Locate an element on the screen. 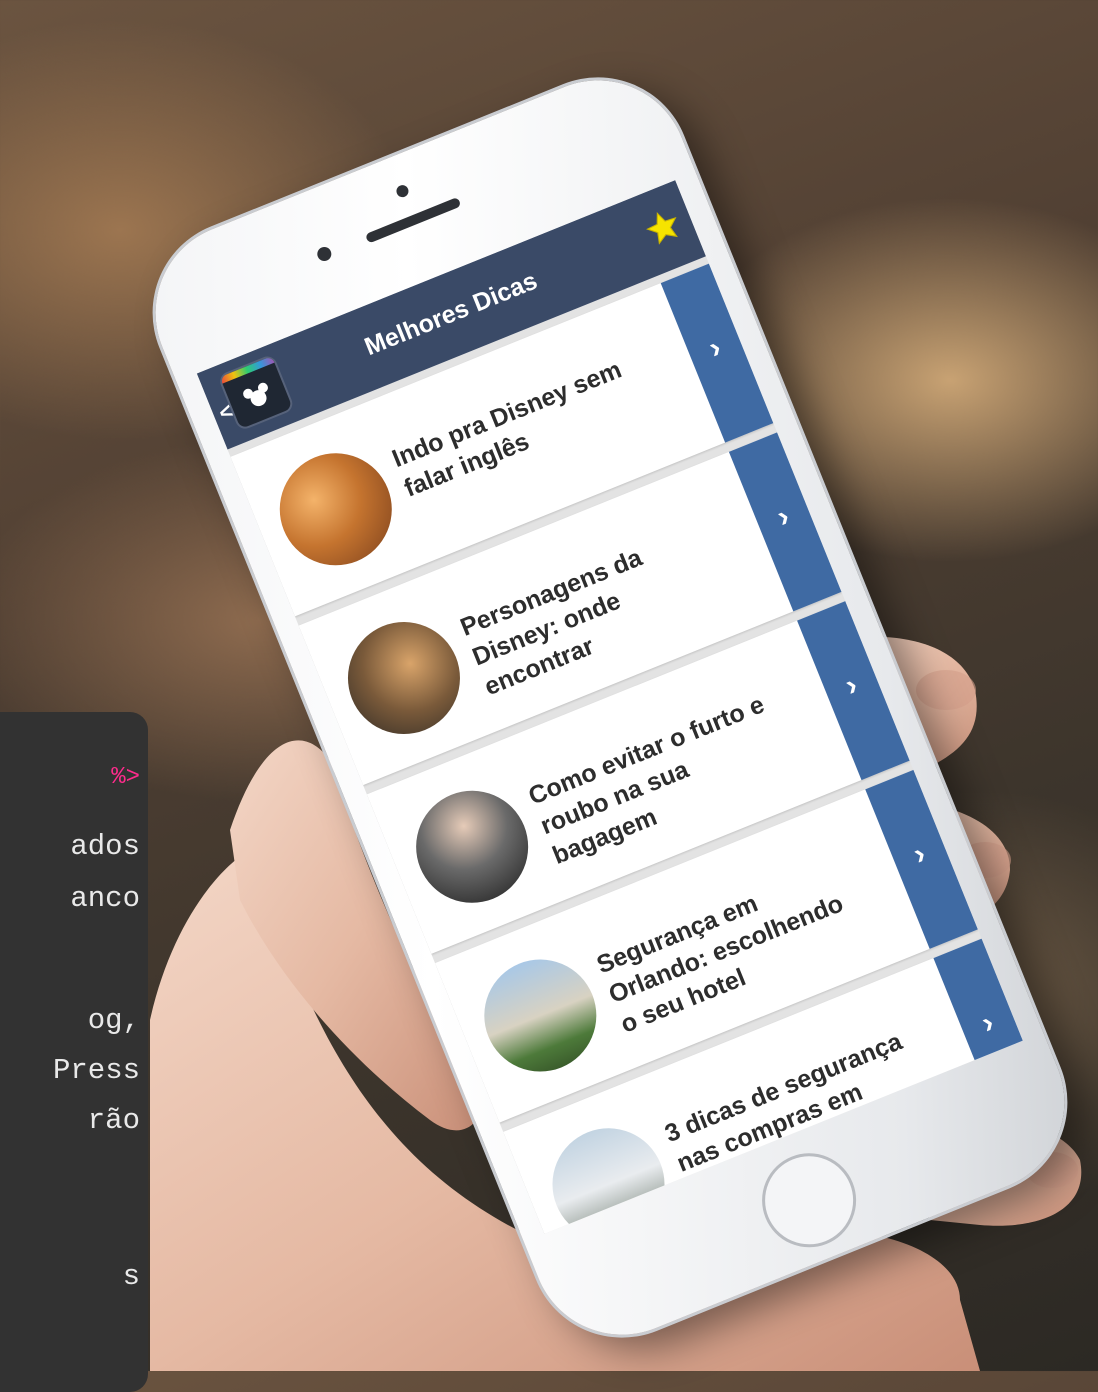 This screenshot has height=1392, width=1098. chevron-right-icon: › is located at coordinates (978, 1028).